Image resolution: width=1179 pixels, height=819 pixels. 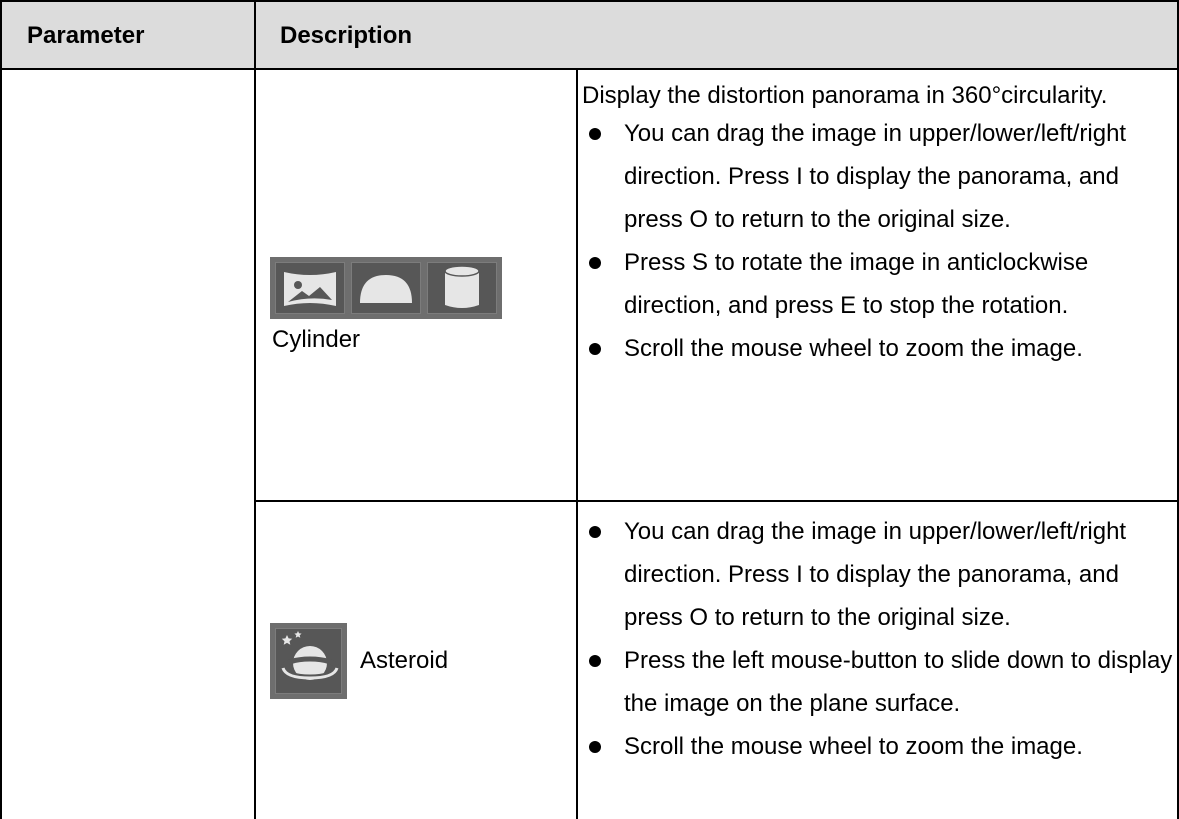 I want to click on header-divider, so click(x=589, y=69).